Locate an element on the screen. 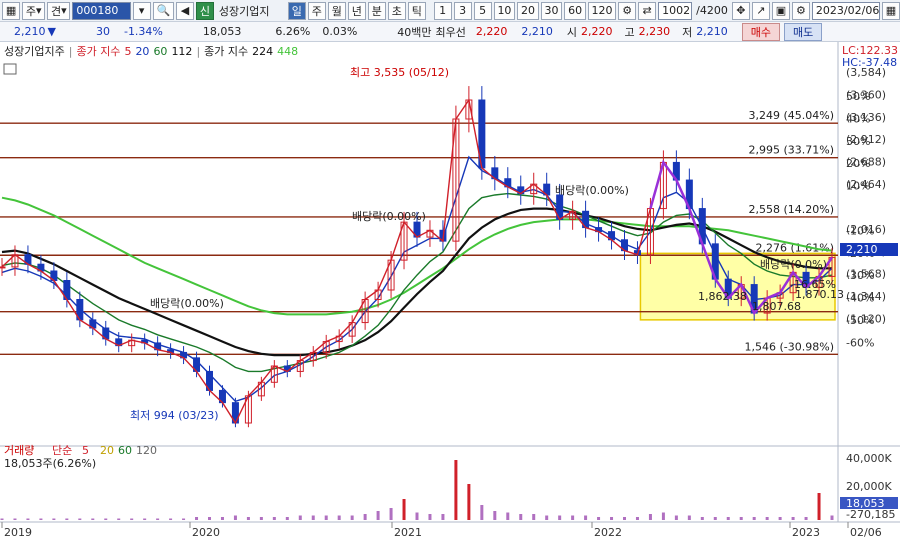 The width and height of the screenshot is (900, 541). type-label: 견 is located at coordinates (56, 11).